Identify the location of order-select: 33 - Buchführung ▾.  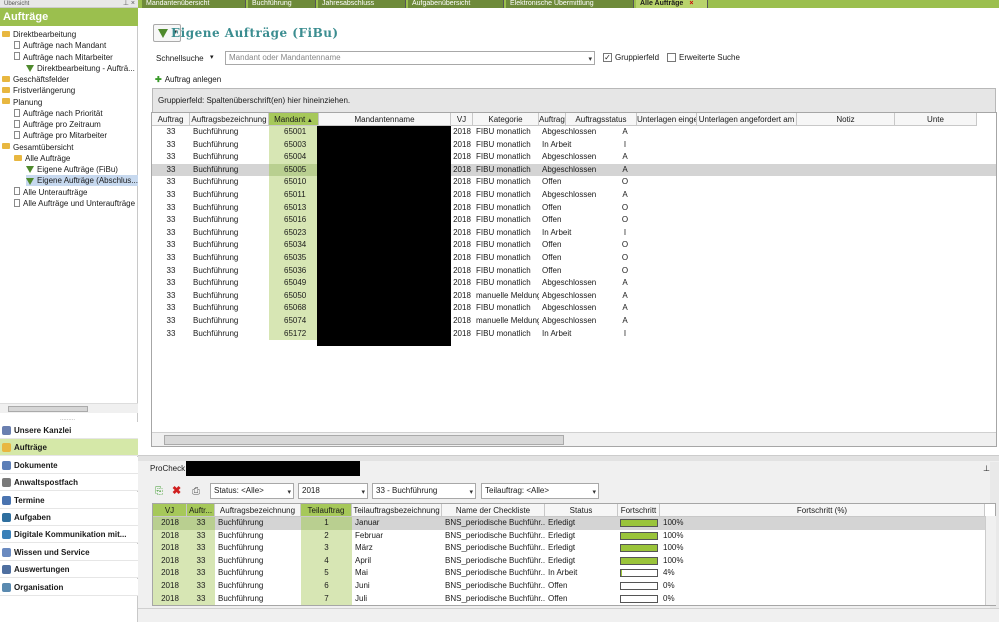
(424, 491).